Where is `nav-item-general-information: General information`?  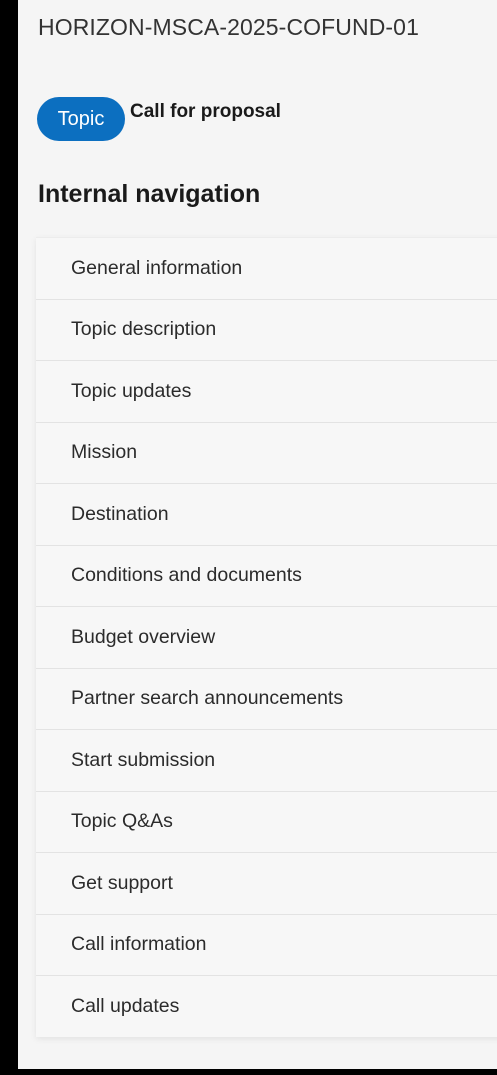 nav-item-general-information: General information is located at coordinates (266, 268).